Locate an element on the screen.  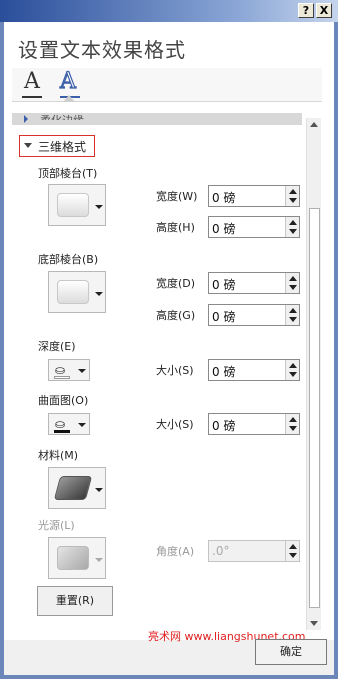
spinner-value: .0° is located at coordinates (221, 551).